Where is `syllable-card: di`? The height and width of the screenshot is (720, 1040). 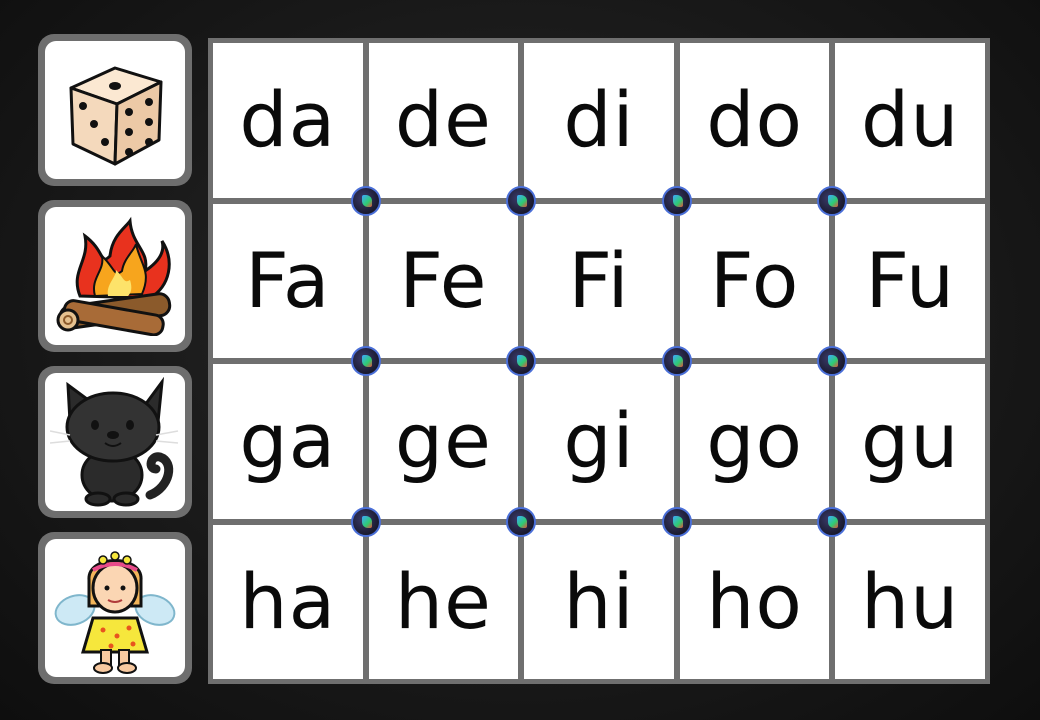
syllable-card: di is located at coordinates (599, 120).